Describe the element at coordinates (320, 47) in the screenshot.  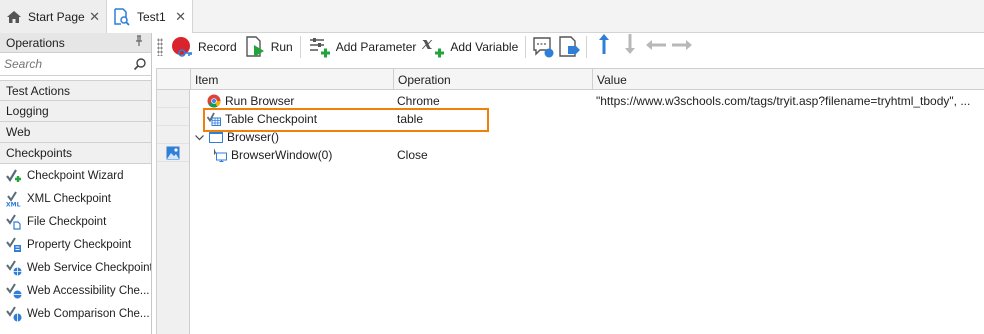
I see `add-parameter-icon` at that location.